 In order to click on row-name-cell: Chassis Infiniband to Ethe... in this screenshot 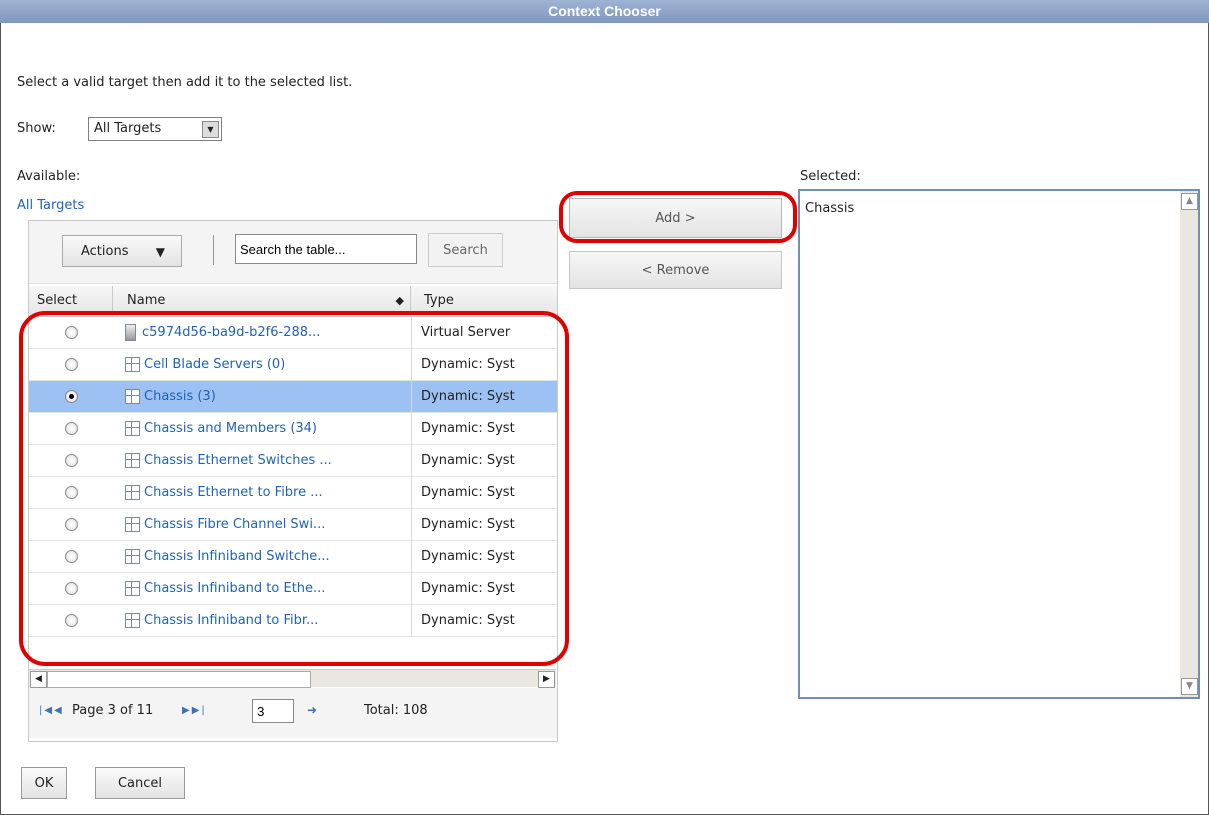, I will do `click(266, 588)`.